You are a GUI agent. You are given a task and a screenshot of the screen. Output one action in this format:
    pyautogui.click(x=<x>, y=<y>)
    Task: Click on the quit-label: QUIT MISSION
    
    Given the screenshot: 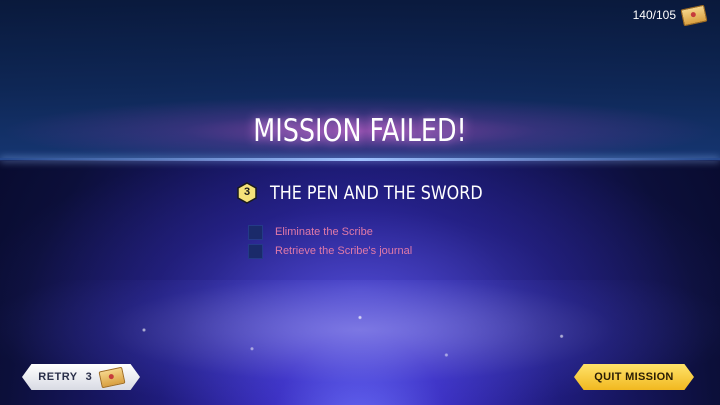 What is the action you would take?
    pyautogui.click(x=634, y=377)
    